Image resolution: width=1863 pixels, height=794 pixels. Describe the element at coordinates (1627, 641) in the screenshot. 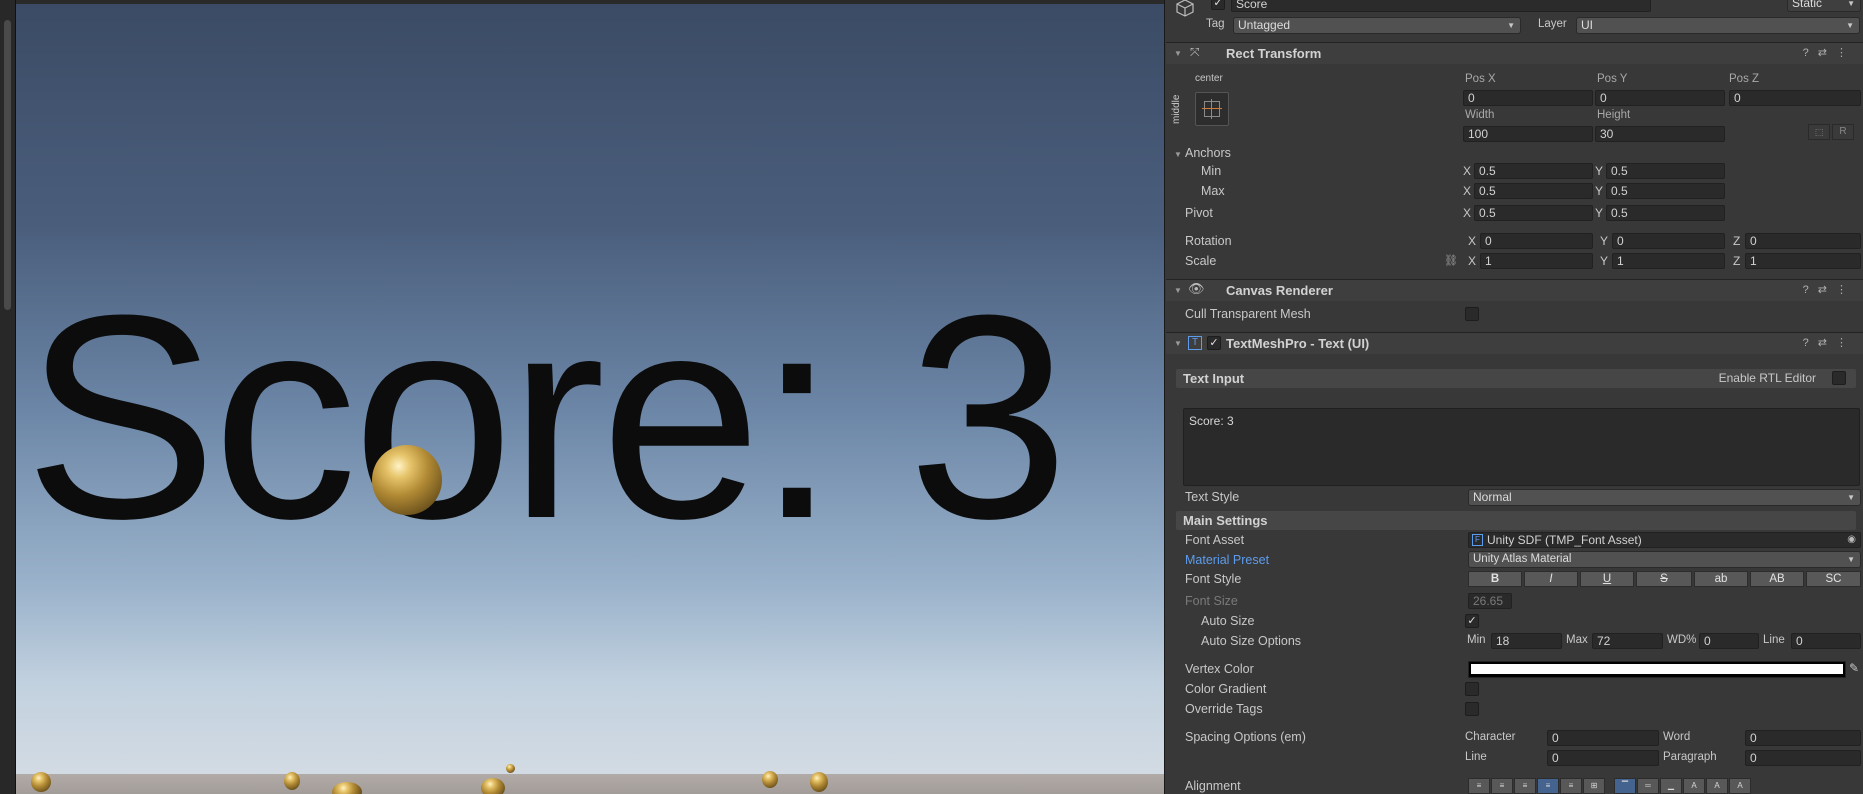

I see `auto-size-max-field: 72` at that location.